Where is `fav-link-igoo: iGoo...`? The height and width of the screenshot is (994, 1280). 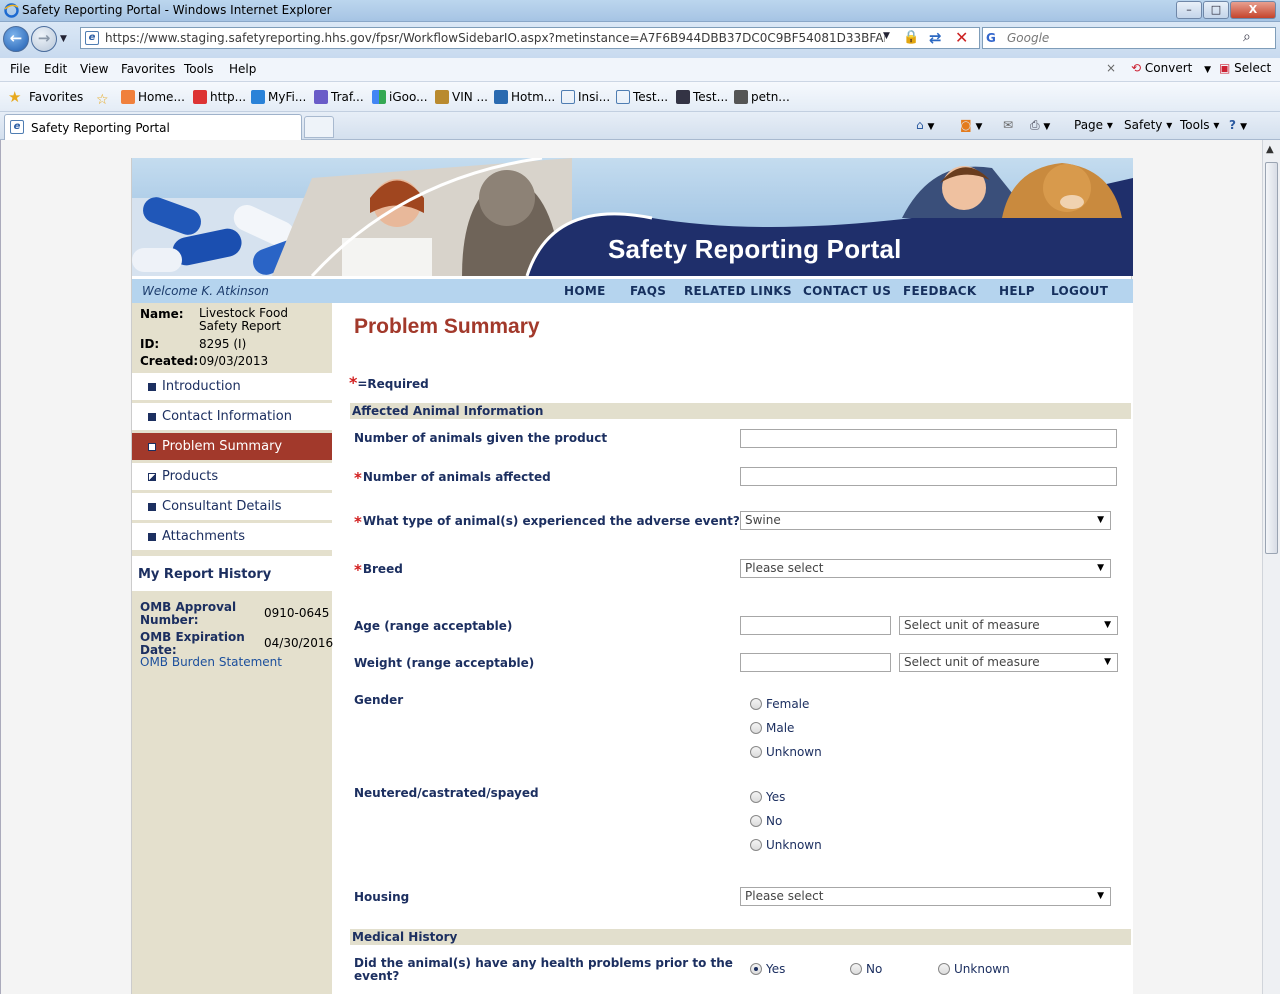 fav-link-igoo: iGoo... is located at coordinates (400, 97).